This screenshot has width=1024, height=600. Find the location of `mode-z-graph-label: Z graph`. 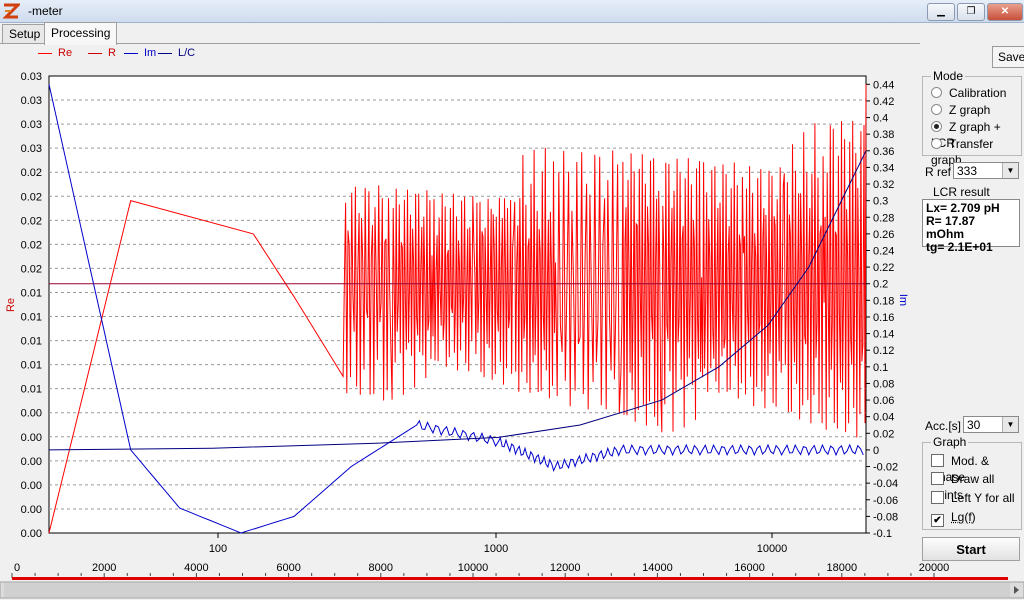

mode-z-graph-label: Z graph is located at coordinates (970, 110).